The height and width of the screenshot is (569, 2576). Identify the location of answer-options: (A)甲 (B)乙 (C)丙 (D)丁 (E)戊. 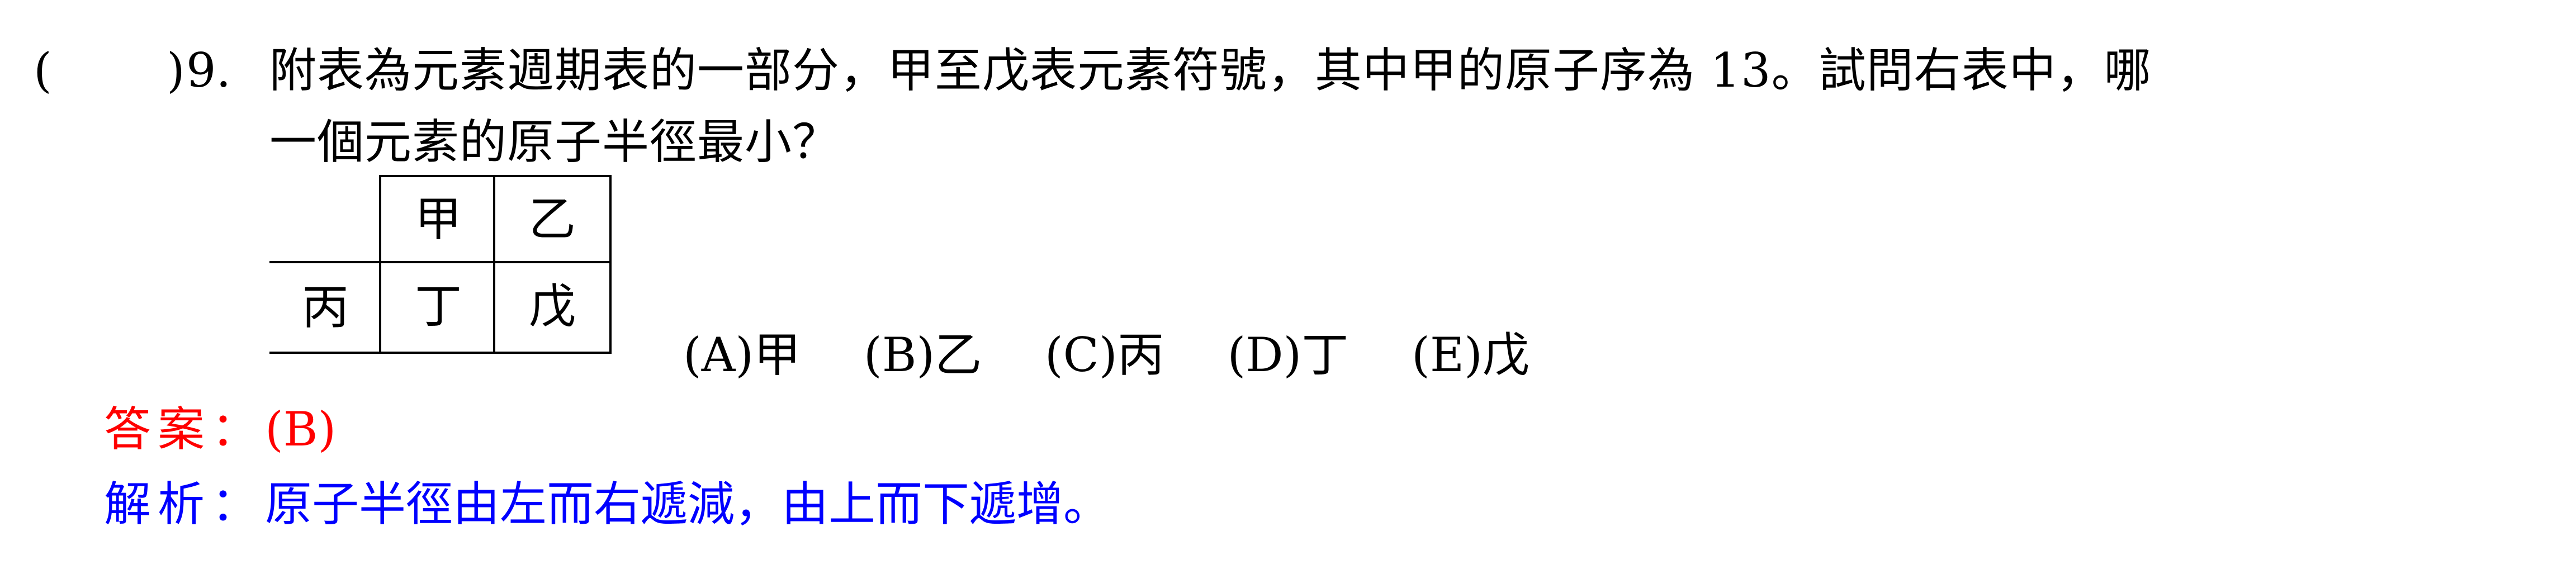
(1106, 354).